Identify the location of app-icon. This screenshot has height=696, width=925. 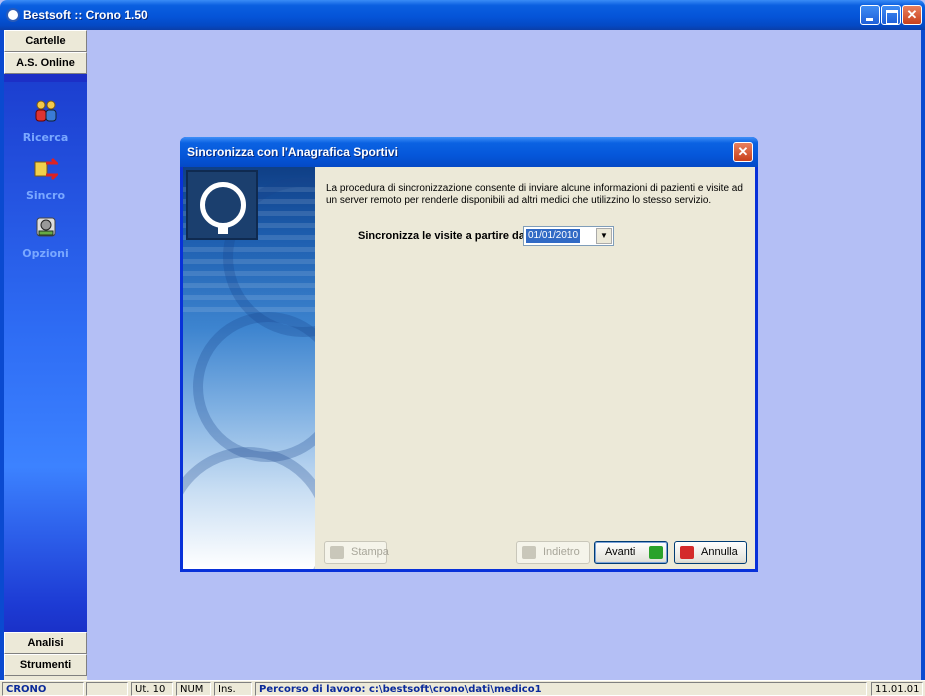
(13, 15).